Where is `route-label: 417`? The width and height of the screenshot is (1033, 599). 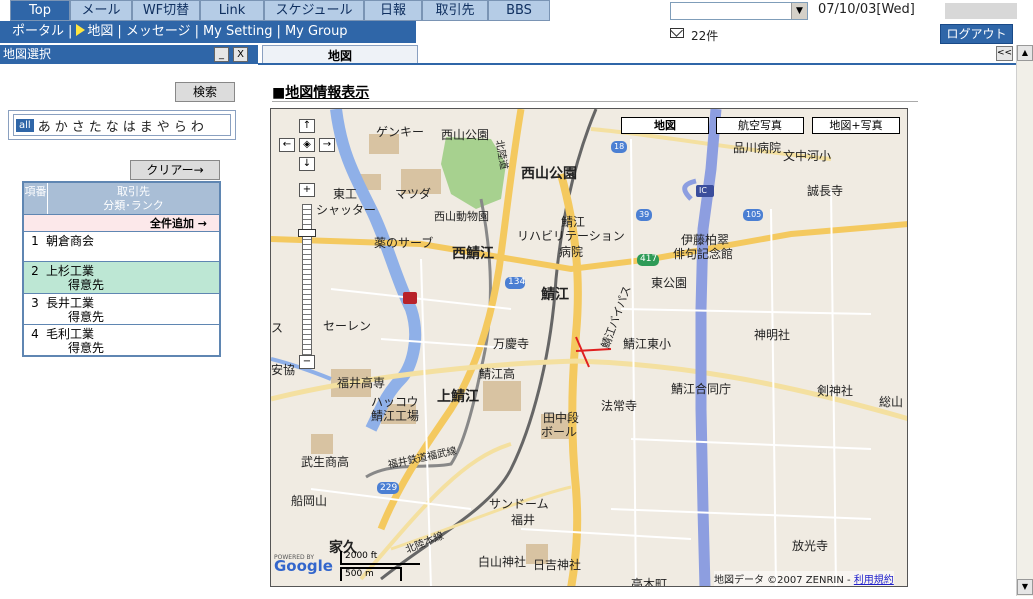
route-label: 417 is located at coordinates (649, 259).